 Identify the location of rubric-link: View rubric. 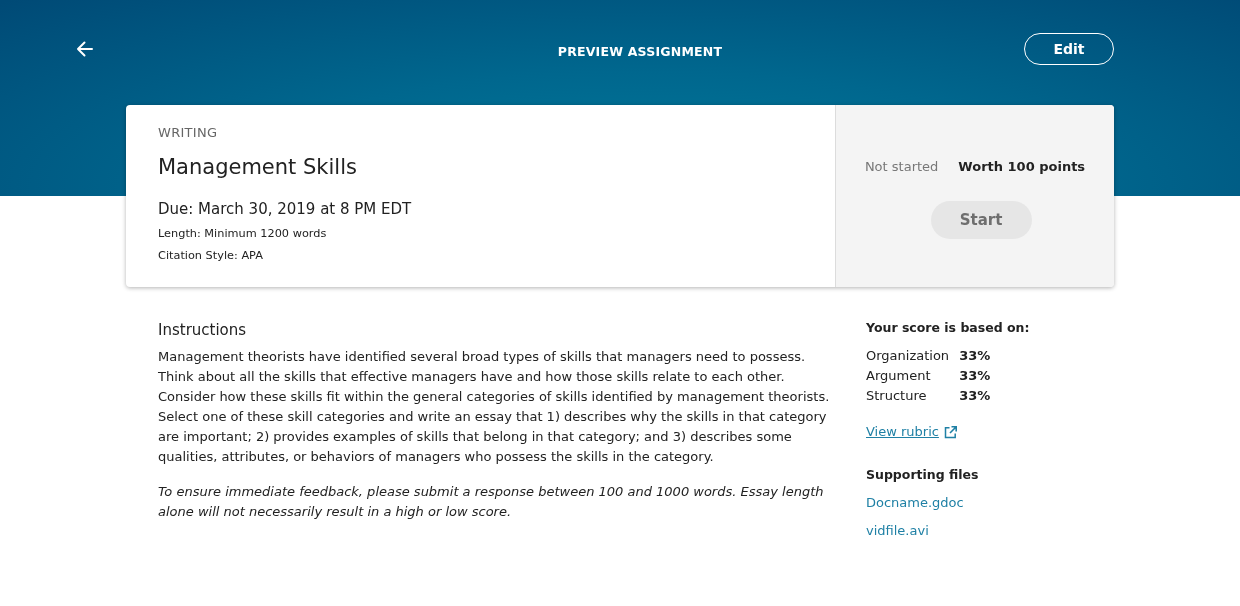
(911, 432).